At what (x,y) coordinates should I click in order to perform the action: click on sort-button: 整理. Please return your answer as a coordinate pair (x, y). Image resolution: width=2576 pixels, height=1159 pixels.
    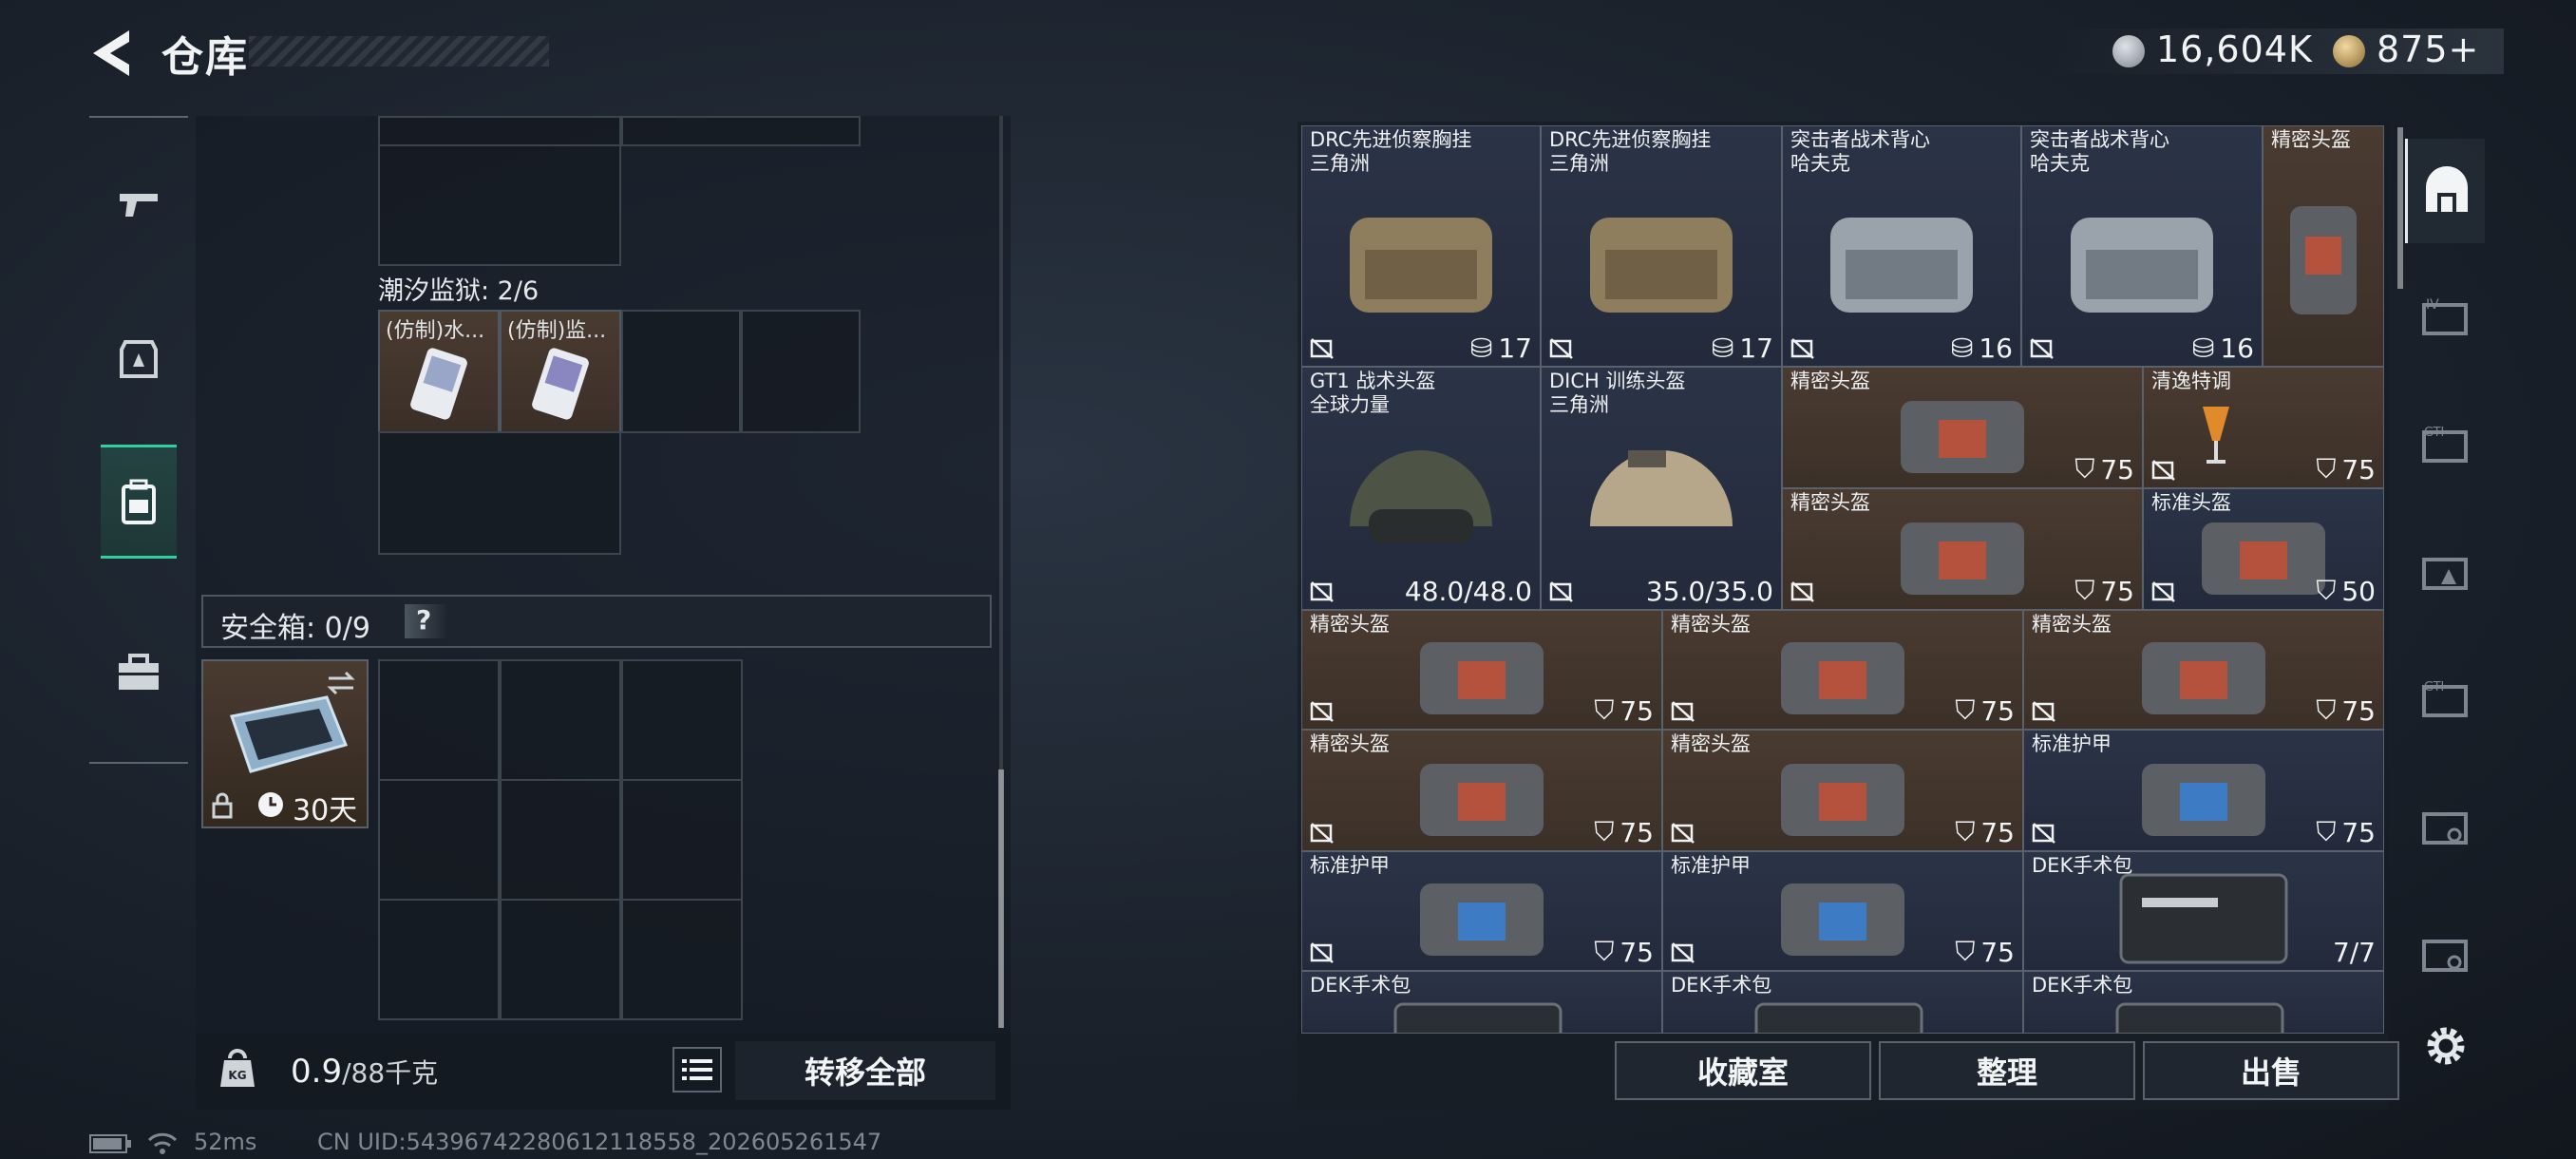
    Looking at the image, I should click on (2007, 1070).